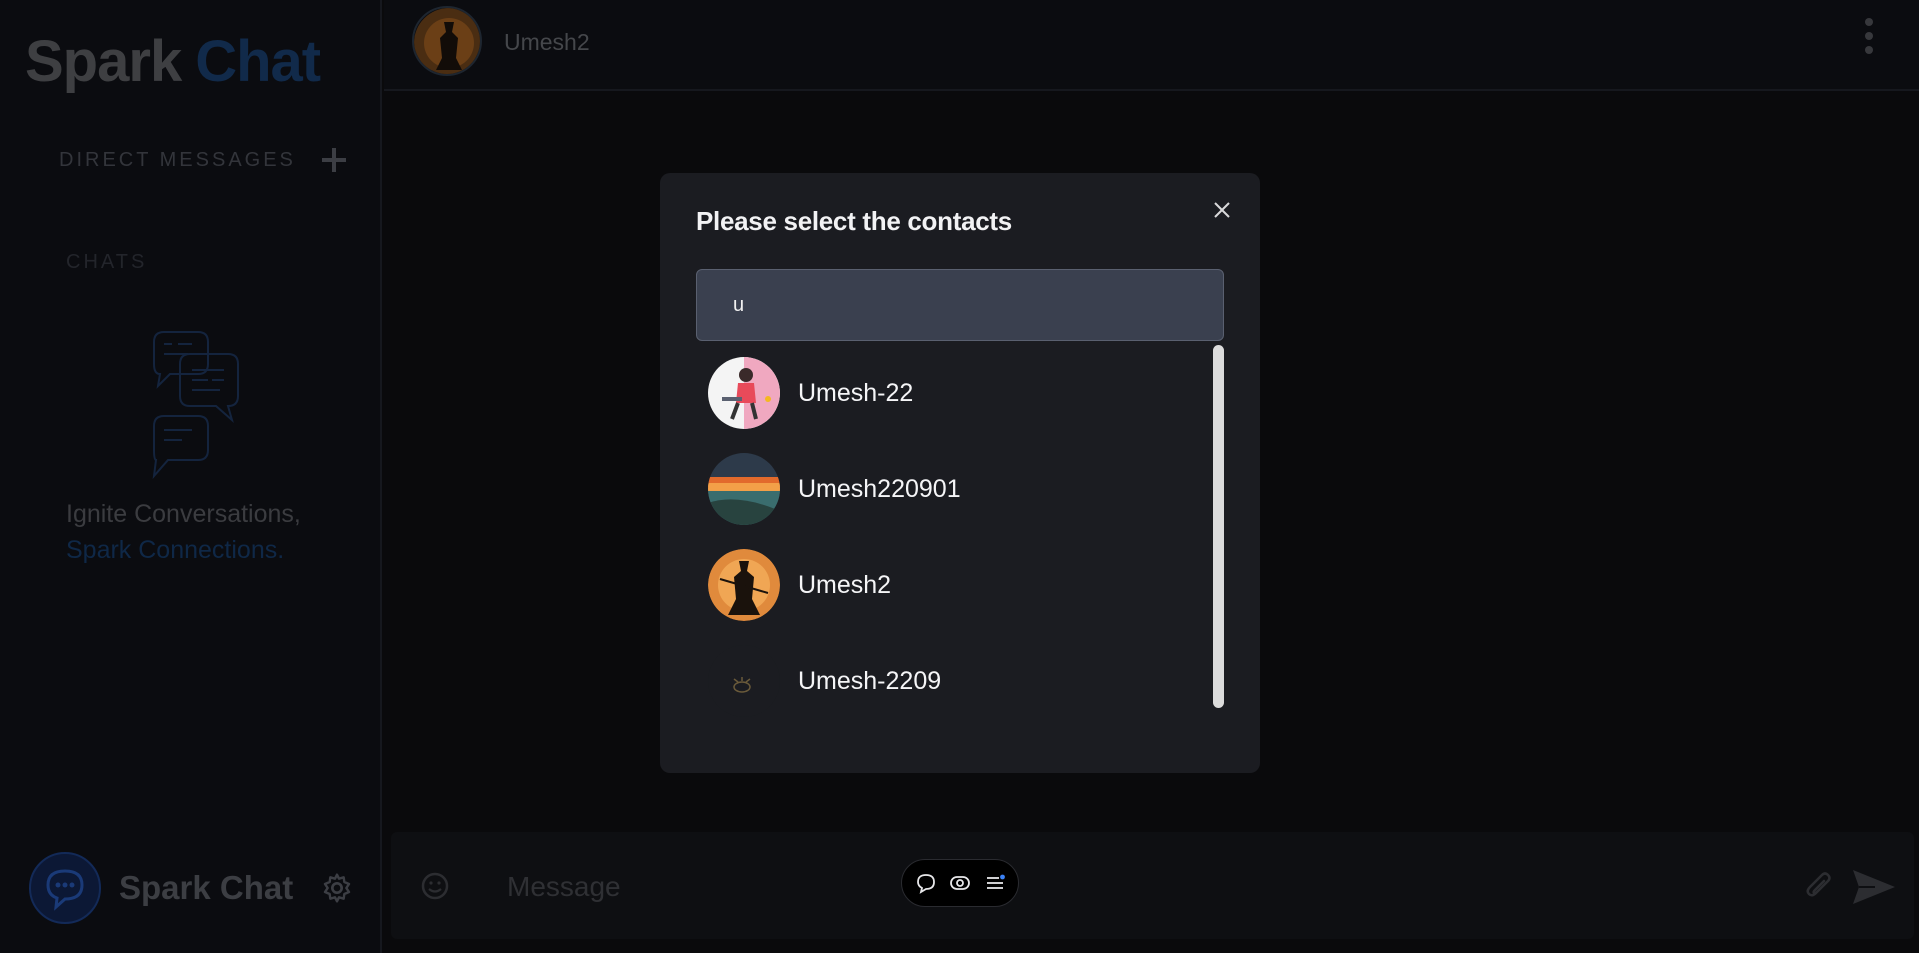 This screenshot has width=1919, height=953. I want to click on contact-name: Umesh-2209, so click(870, 680).